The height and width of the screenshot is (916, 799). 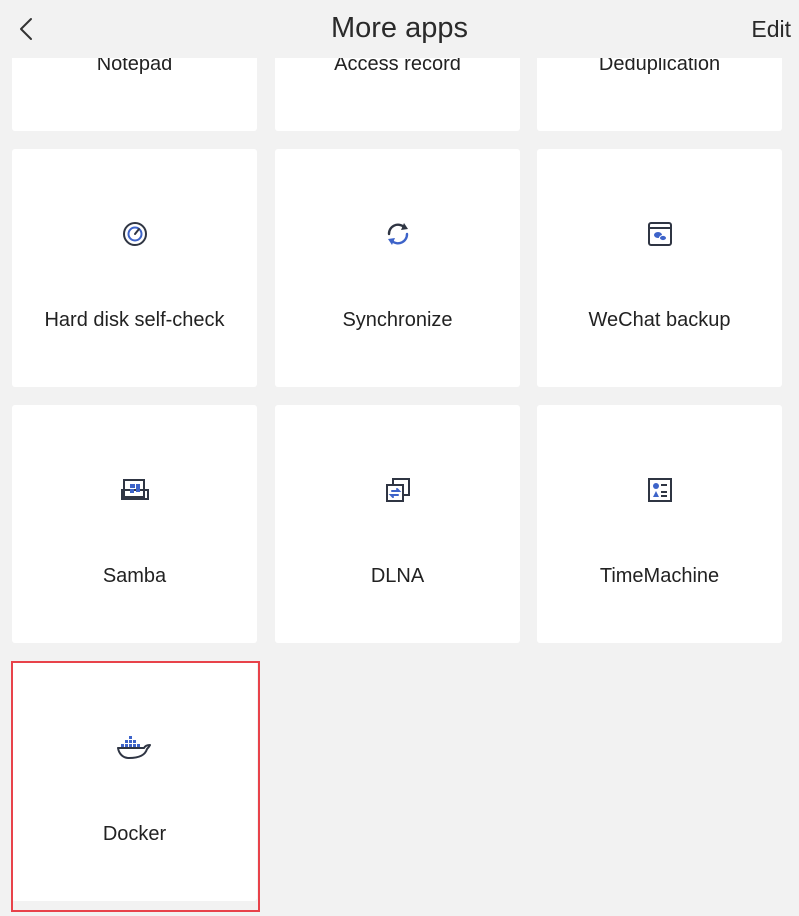 I want to click on wechat-backup-icon, so click(x=660, y=234).